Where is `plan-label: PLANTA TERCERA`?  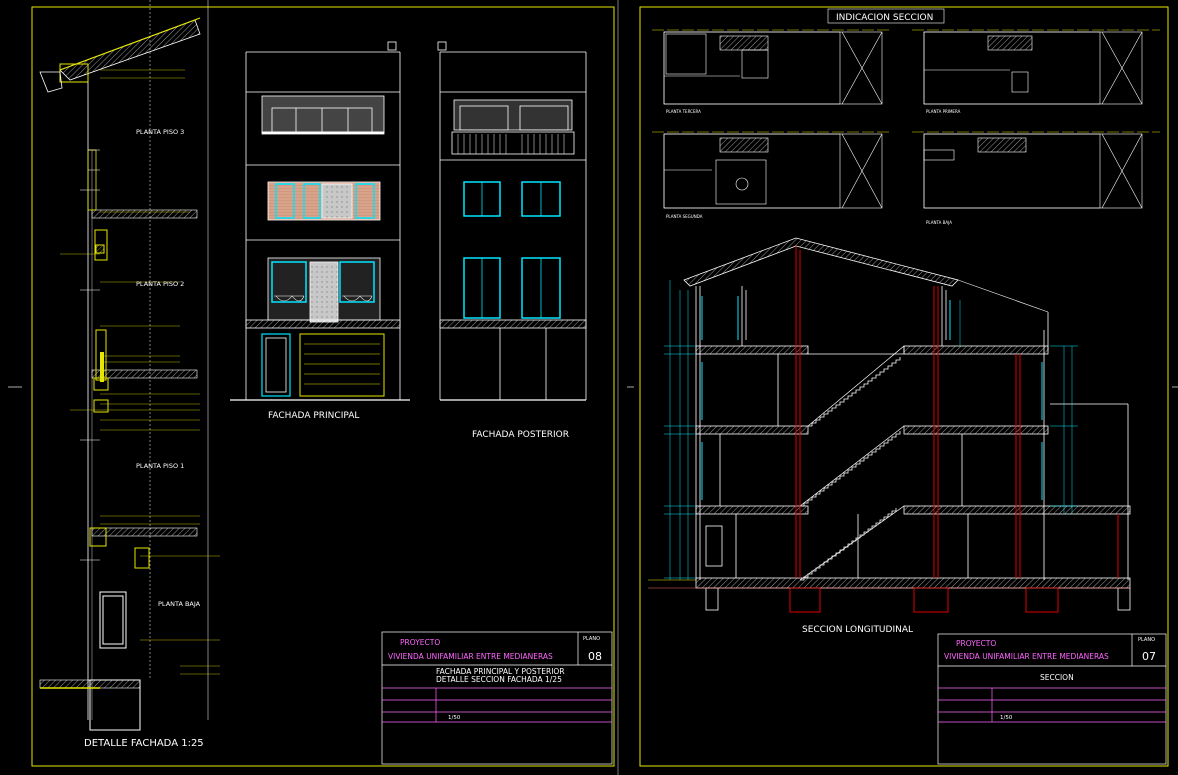
plan-label: PLANTA TERCERA is located at coordinates (683, 111).